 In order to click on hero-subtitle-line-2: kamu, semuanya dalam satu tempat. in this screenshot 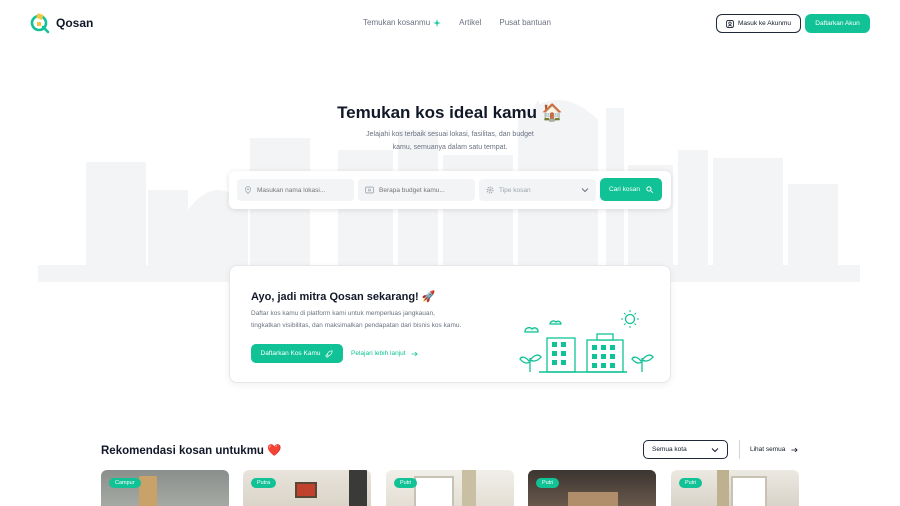, I will do `click(450, 147)`.